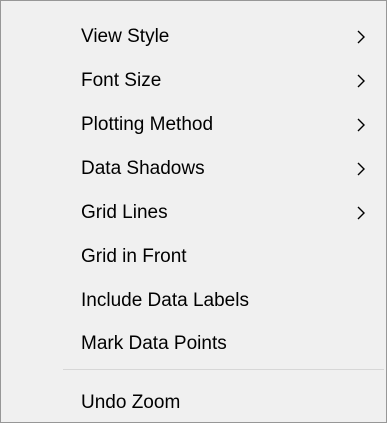 The height and width of the screenshot is (423, 387). Describe the element at coordinates (193, 257) in the screenshot. I see `menu-item-grid-in-front: Grid in Front` at that location.